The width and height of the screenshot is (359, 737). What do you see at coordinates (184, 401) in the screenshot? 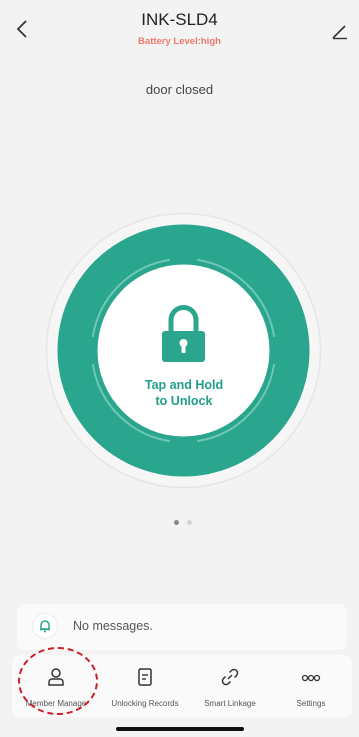
I see `unlock-label-line2: to Unlock` at bounding box center [184, 401].